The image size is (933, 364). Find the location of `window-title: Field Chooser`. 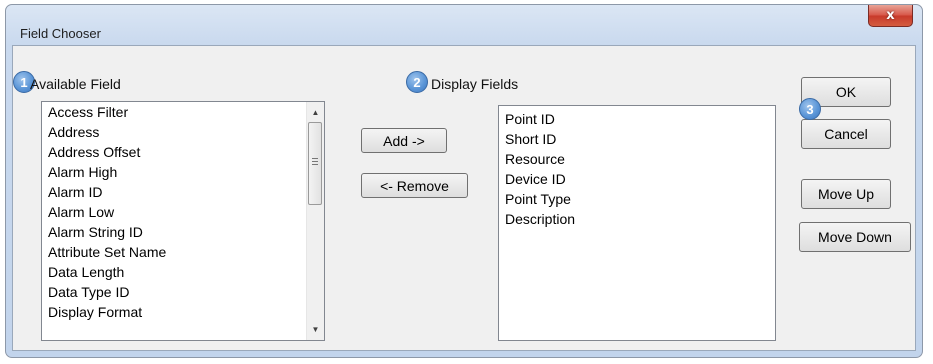

window-title: Field Chooser is located at coordinates (60, 33).